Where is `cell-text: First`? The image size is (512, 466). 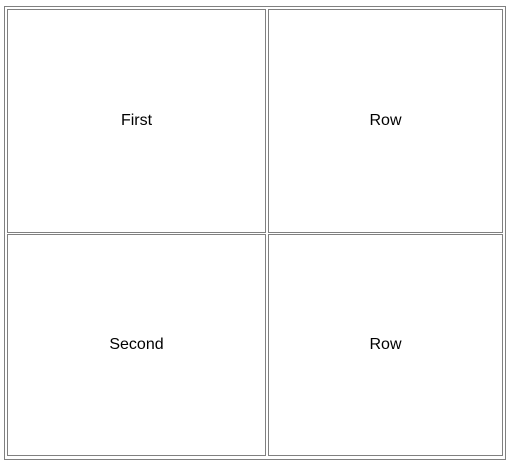
cell-text: First is located at coordinates (136, 120).